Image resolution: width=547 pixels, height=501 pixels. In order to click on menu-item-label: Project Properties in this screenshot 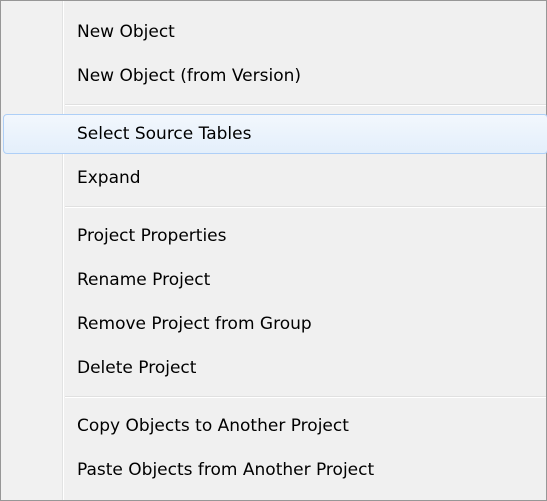, I will do `click(152, 236)`.